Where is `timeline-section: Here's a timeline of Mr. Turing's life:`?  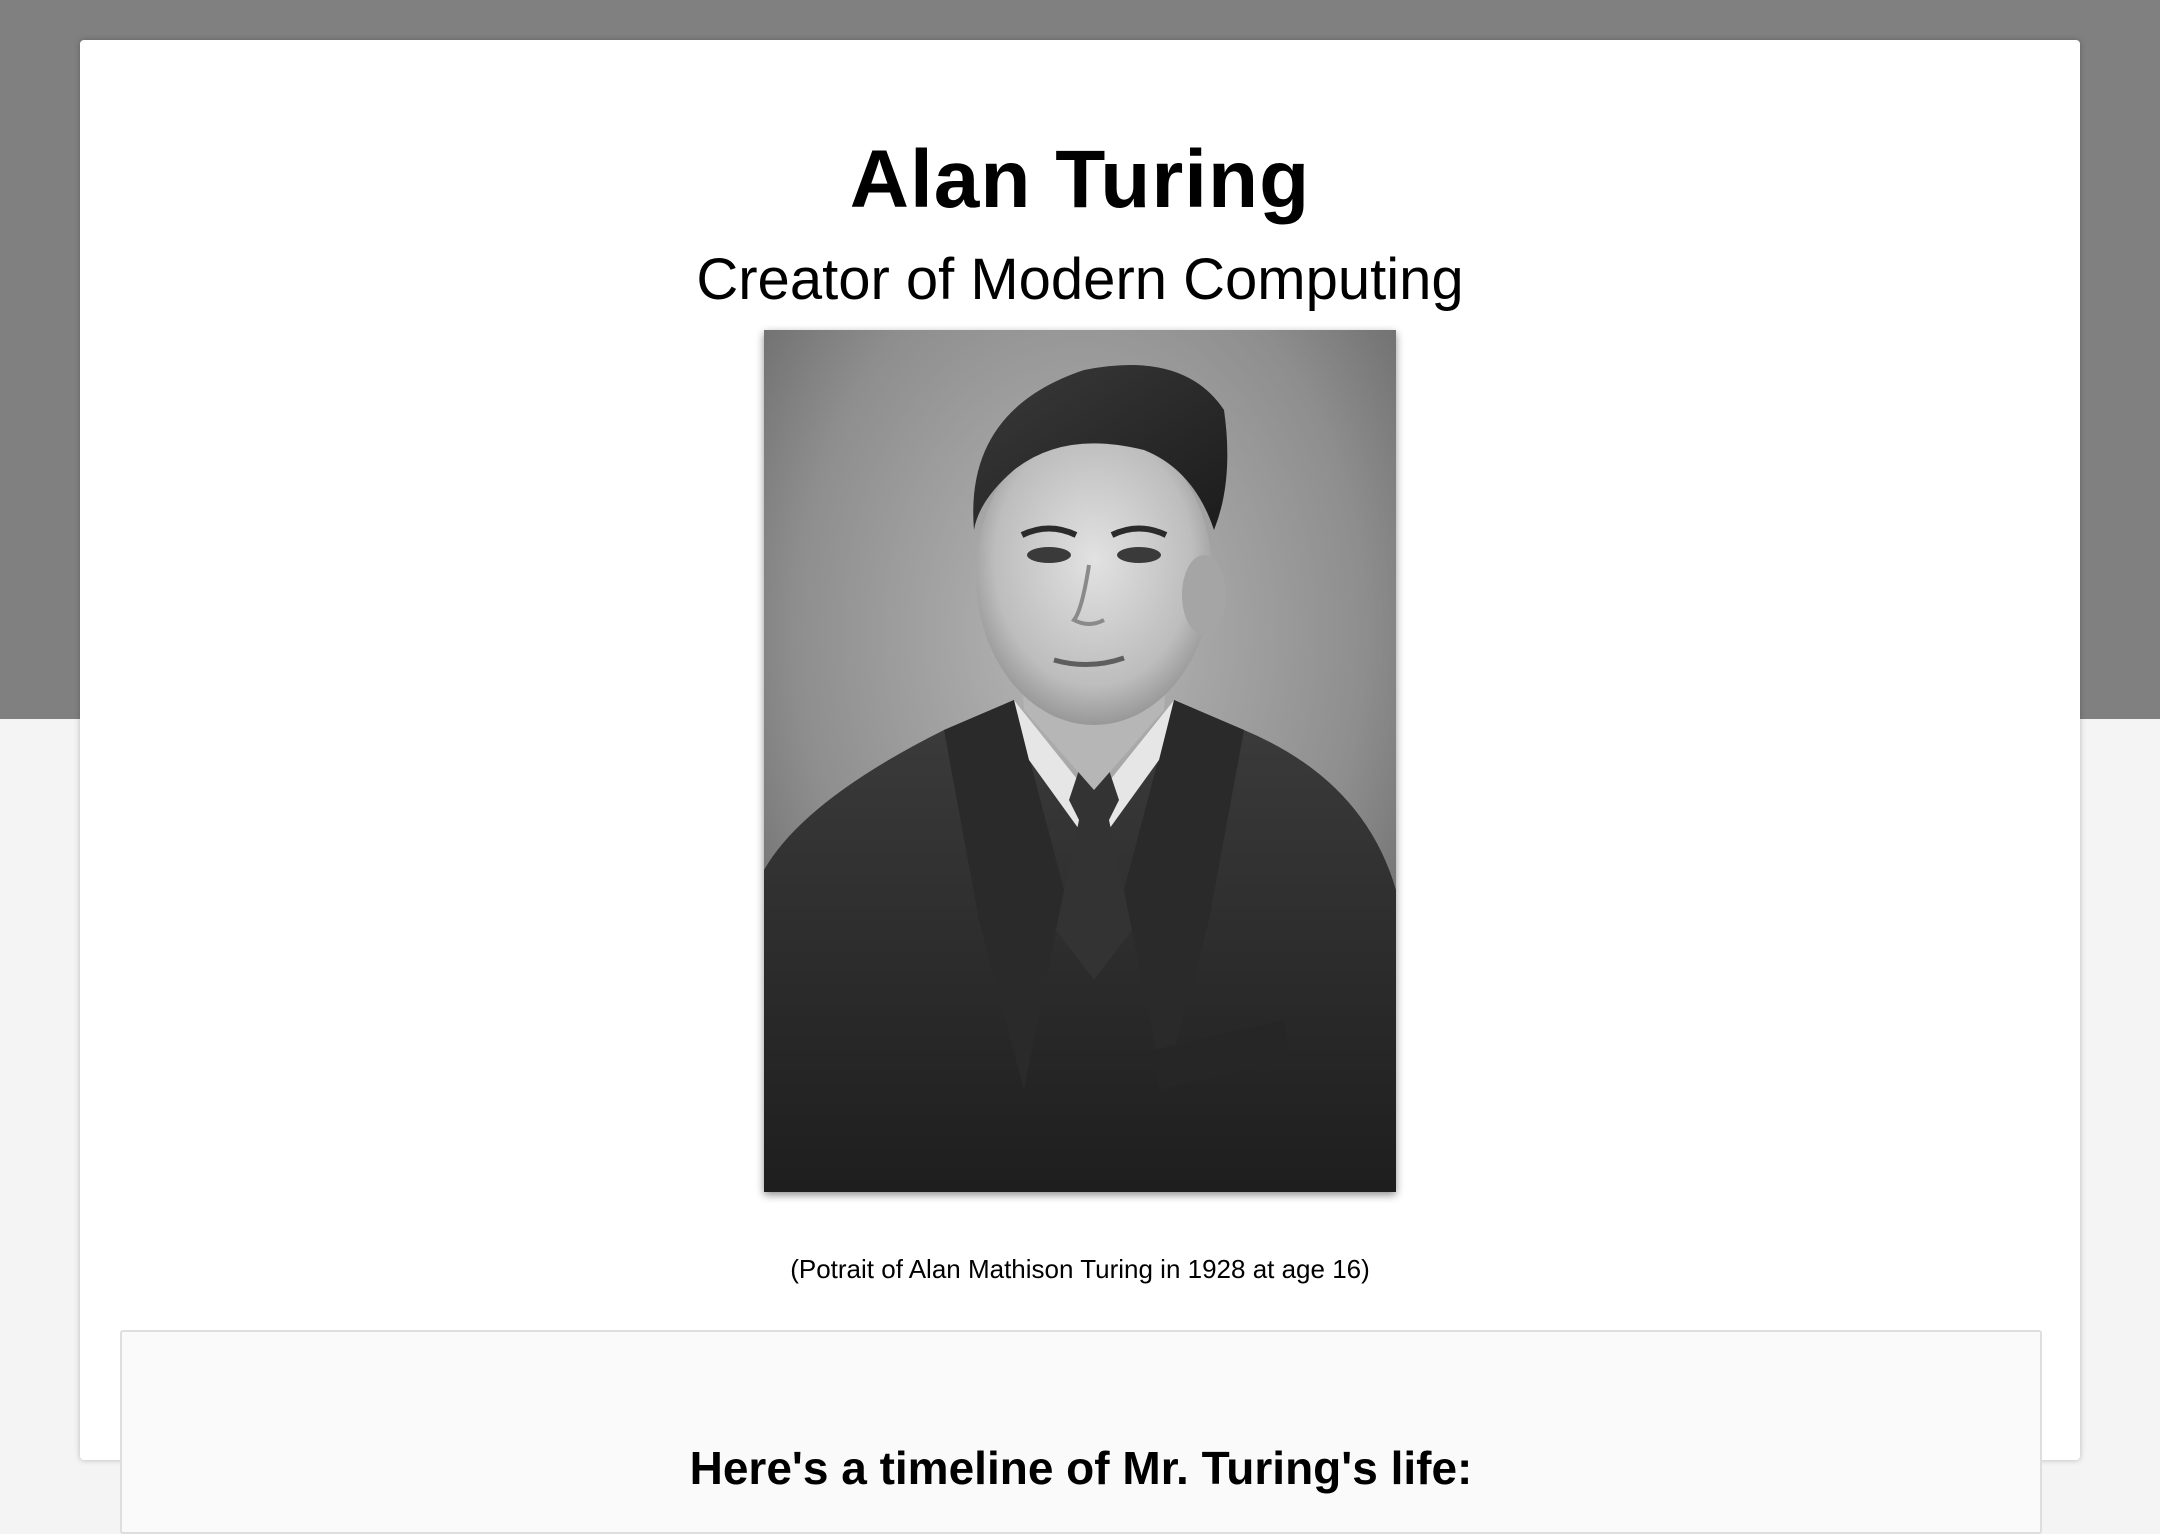
timeline-section: Here's a timeline of Mr. Turing's life: is located at coordinates (1081, 1432).